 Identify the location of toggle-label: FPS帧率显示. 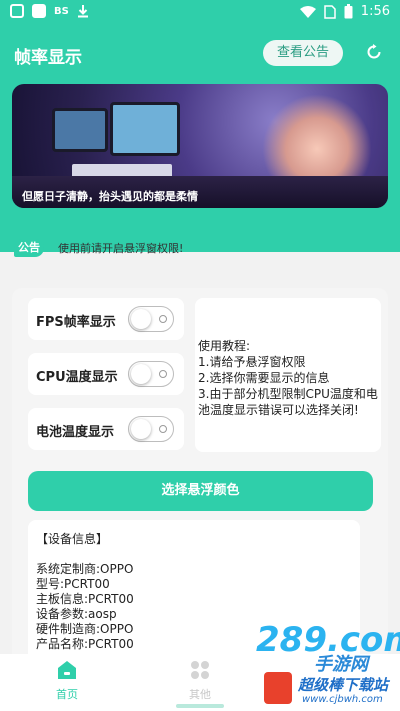
(76, 322).